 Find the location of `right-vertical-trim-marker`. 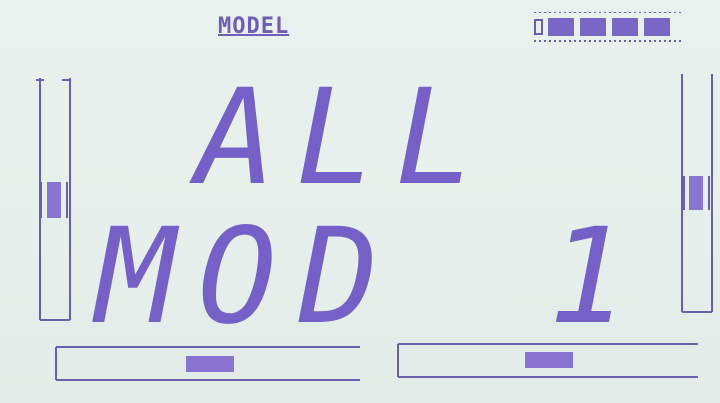

right-vertical-trim-marker is located at coordinates (696, 193).